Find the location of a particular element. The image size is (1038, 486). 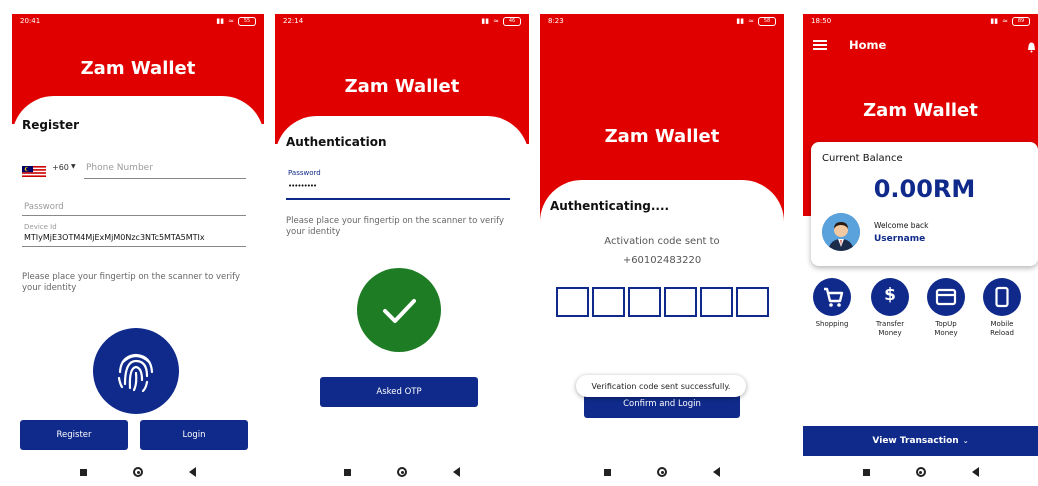

action-label-transfer: Transfer Money is located at coordinates (890, 329).